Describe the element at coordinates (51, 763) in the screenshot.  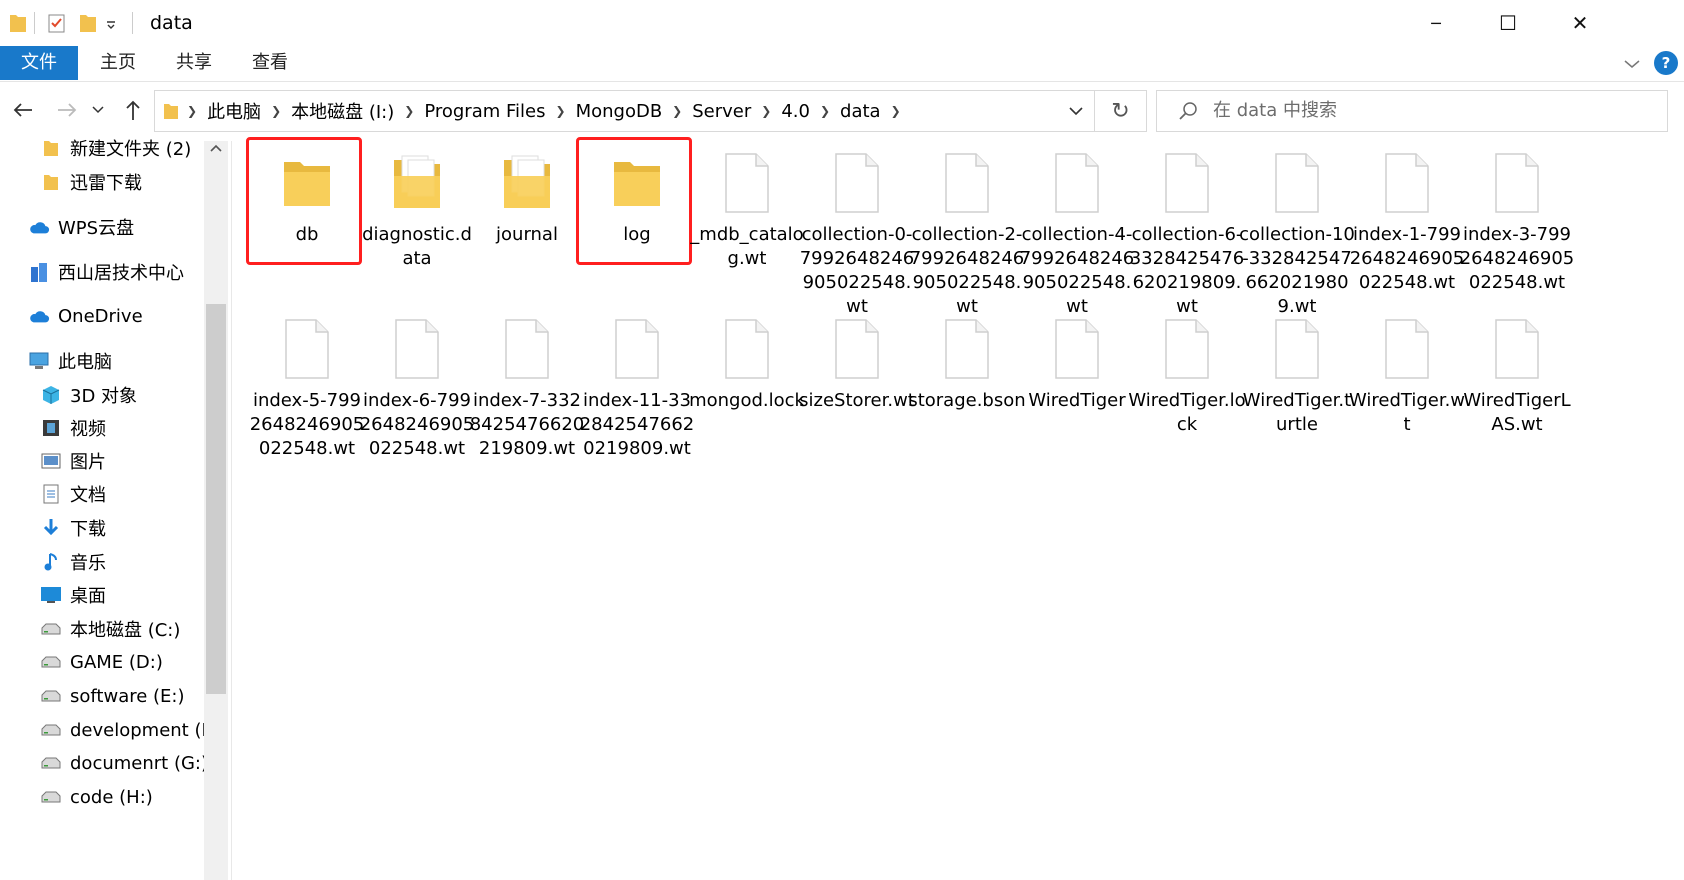
I see `drive-icon` at that location.